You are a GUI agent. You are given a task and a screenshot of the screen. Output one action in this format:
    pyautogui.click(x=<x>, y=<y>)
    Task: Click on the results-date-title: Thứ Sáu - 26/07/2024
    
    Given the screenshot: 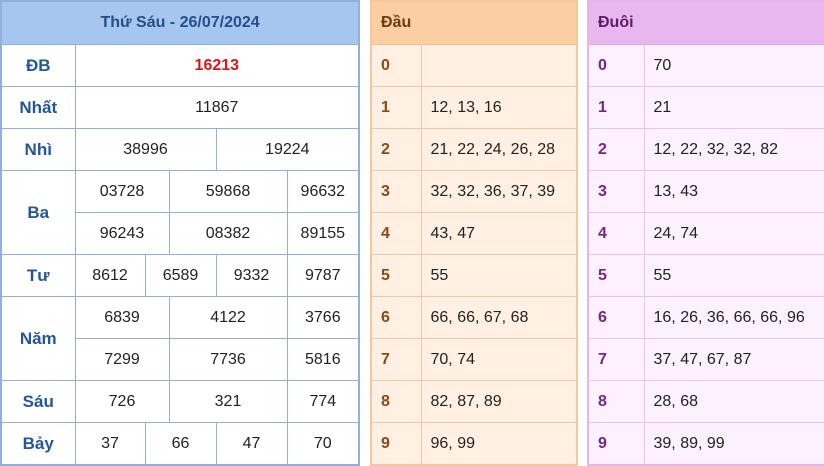 What is the action you would take?
    pyautogui.click(x=180, y=22)
    